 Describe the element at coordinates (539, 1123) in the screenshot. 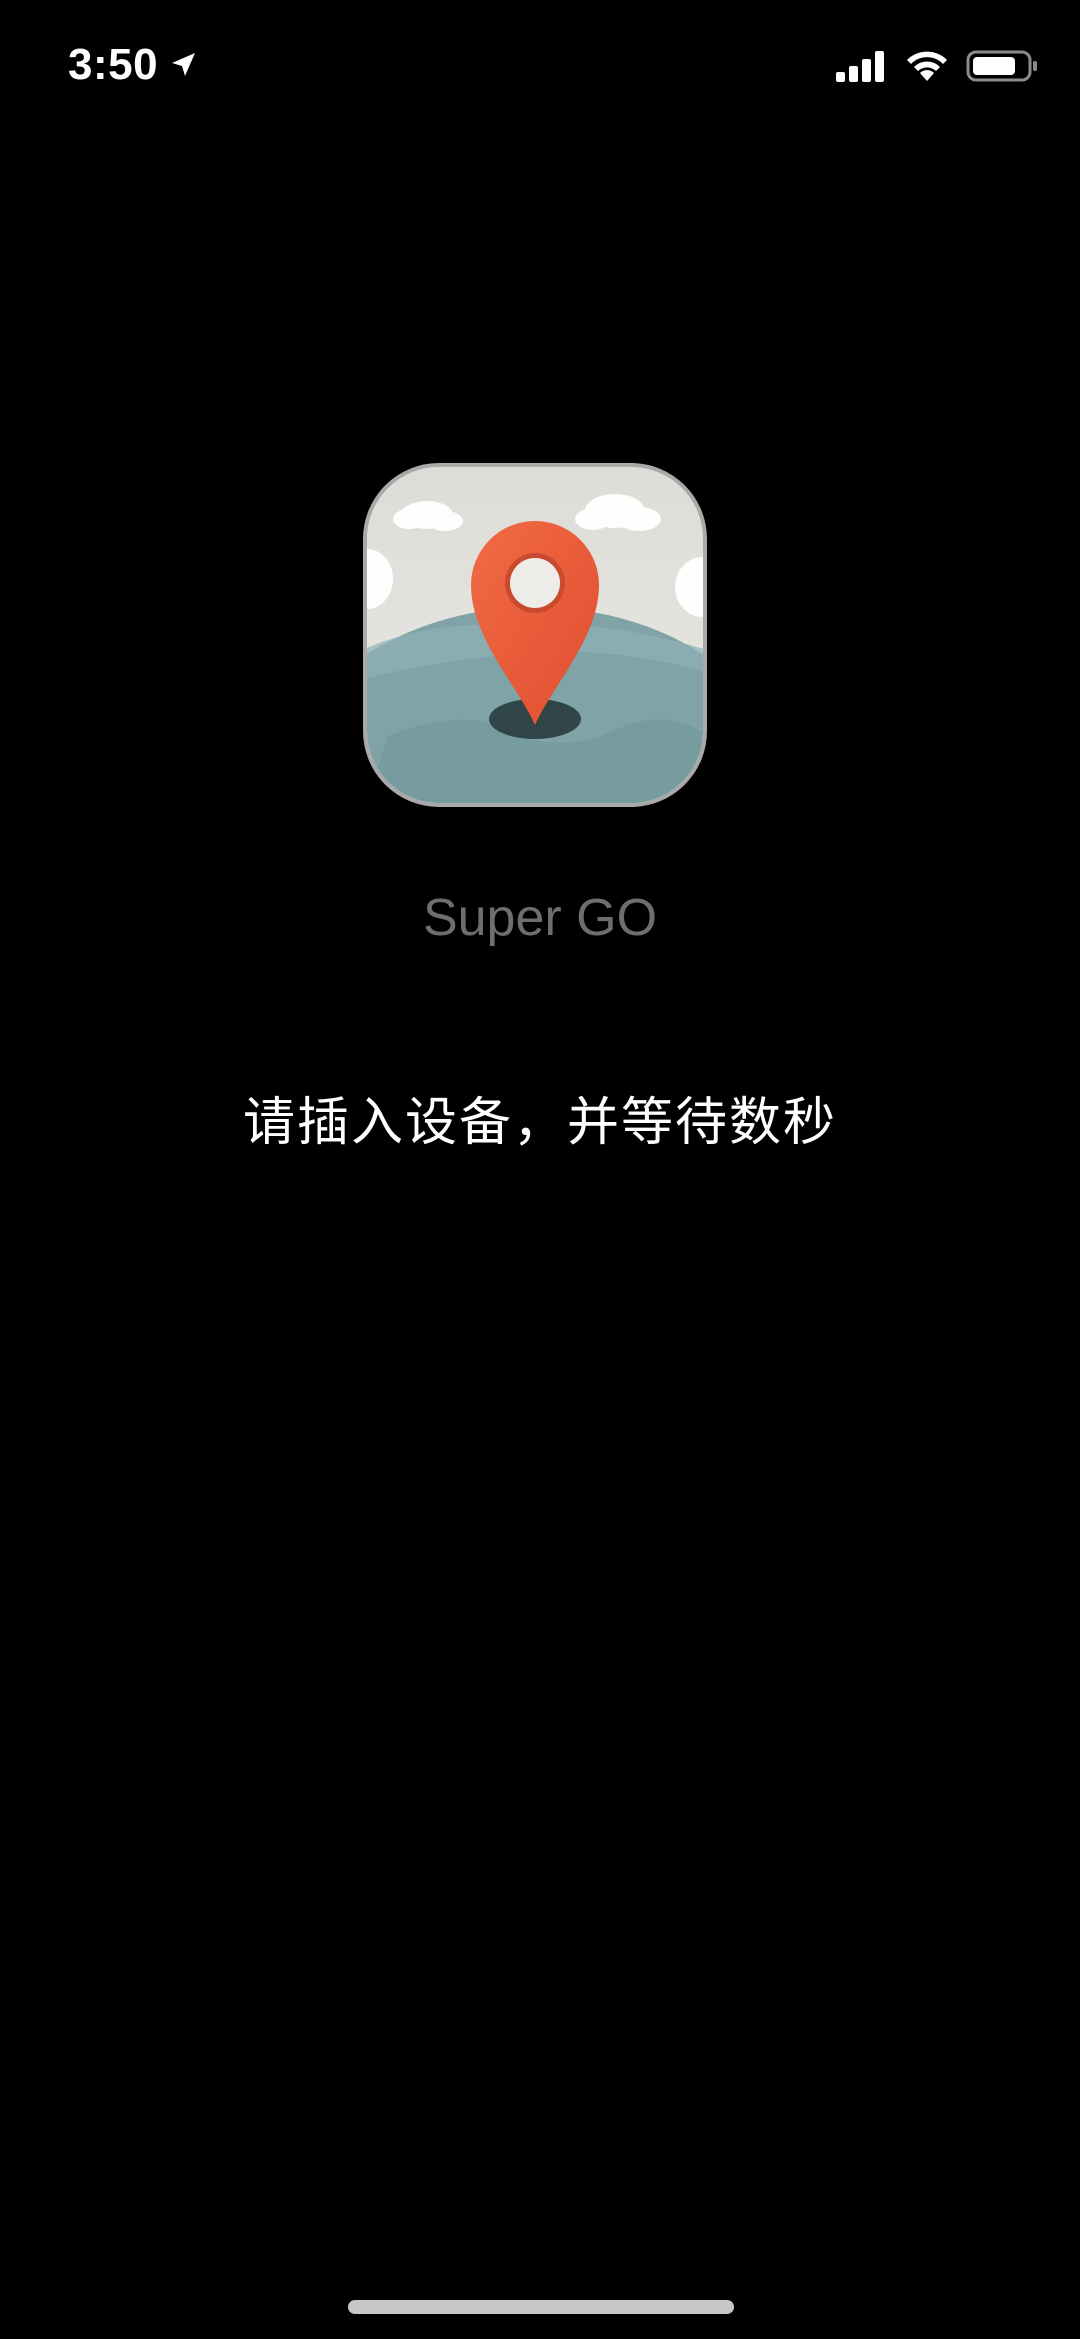

I see `instruction-text: 请插入设备，并等待数秒` at that location.